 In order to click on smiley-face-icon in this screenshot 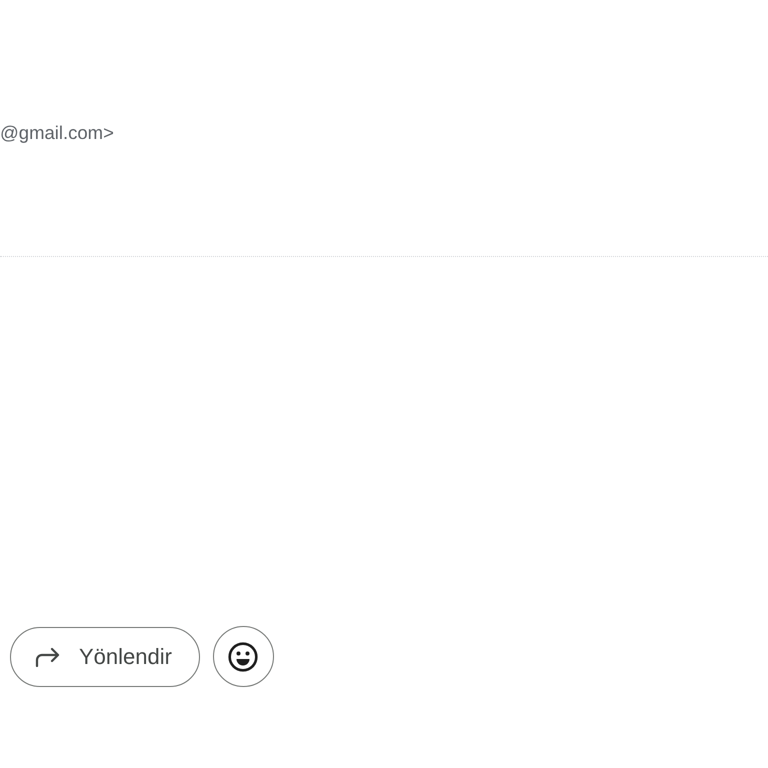, I will do `click(243, 657)`.